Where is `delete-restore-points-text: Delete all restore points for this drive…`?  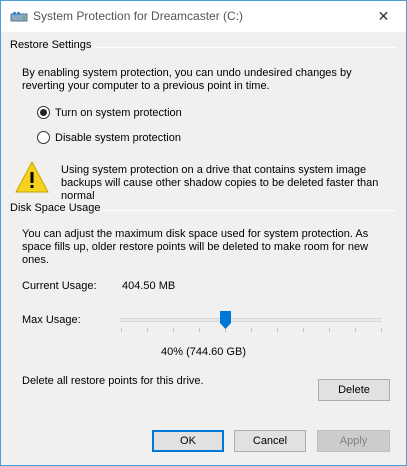 delete-restore-points-text: Delete all restore points for this drive… is located at coordinates (113, 381).